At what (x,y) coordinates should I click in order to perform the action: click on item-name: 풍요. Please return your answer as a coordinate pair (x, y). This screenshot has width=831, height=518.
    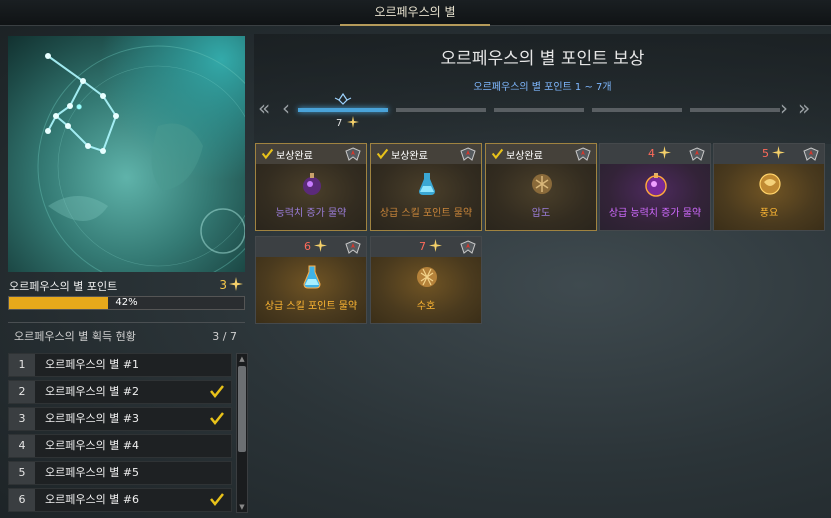
    Looking at the image, I should click on (769, 213).